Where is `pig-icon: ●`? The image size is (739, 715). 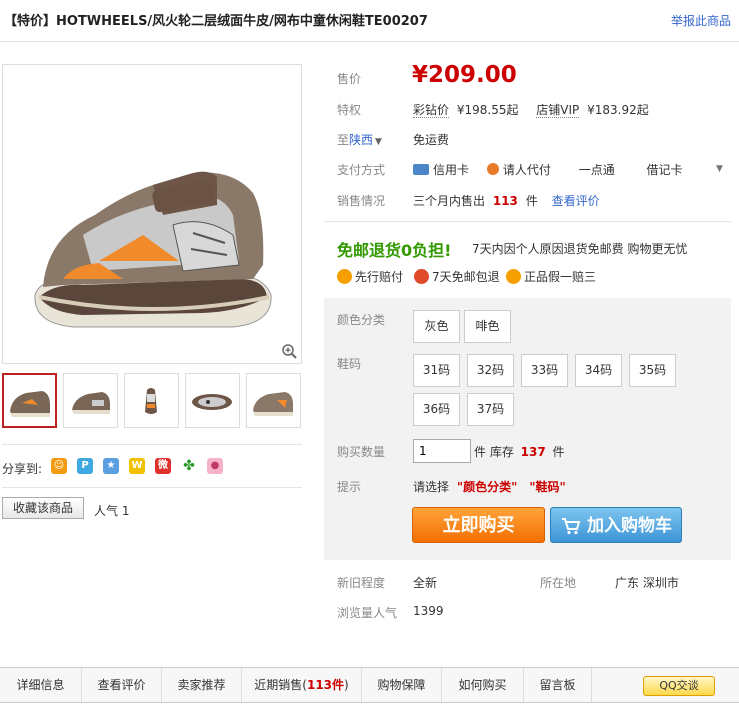
pig-icon: ● is located at coordinates (215, 466).